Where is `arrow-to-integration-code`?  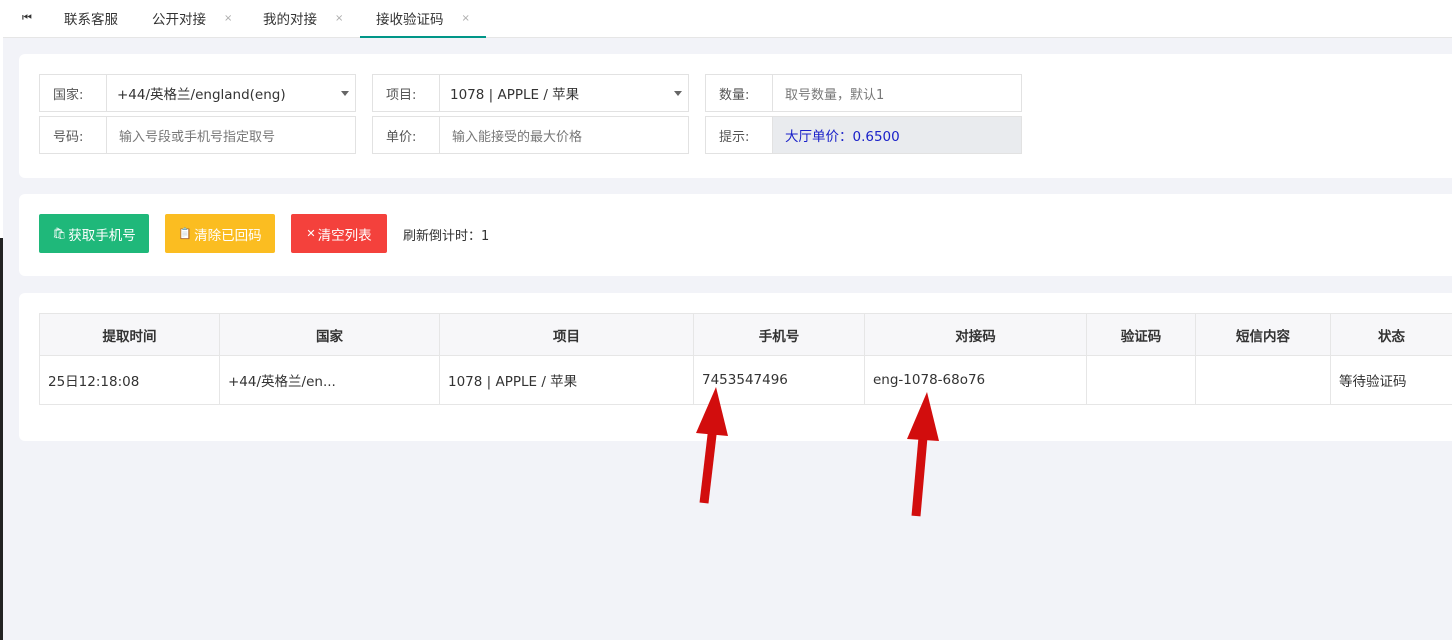 arrow-to-integration-code is located at coordinates (923, 454).